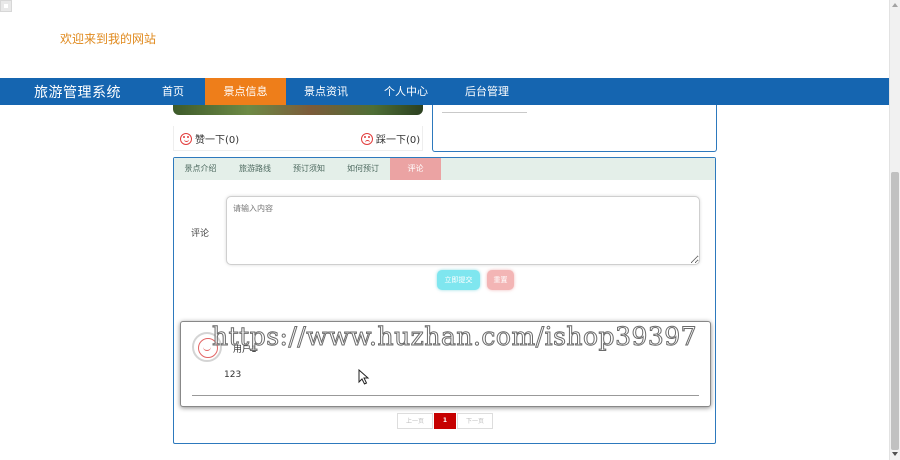 This screenshot has height=460, width=900. What do you see at coordinates (200, 234) in the screenshot?
I see `comment-field-label: 评论` at bounding box center [200, 234].